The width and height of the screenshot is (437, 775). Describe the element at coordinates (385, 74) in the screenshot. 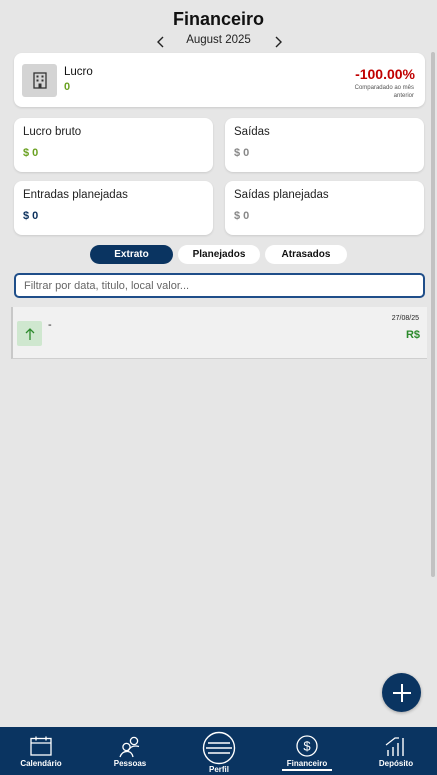

I see `profit-percent: -100.00%` at that location.